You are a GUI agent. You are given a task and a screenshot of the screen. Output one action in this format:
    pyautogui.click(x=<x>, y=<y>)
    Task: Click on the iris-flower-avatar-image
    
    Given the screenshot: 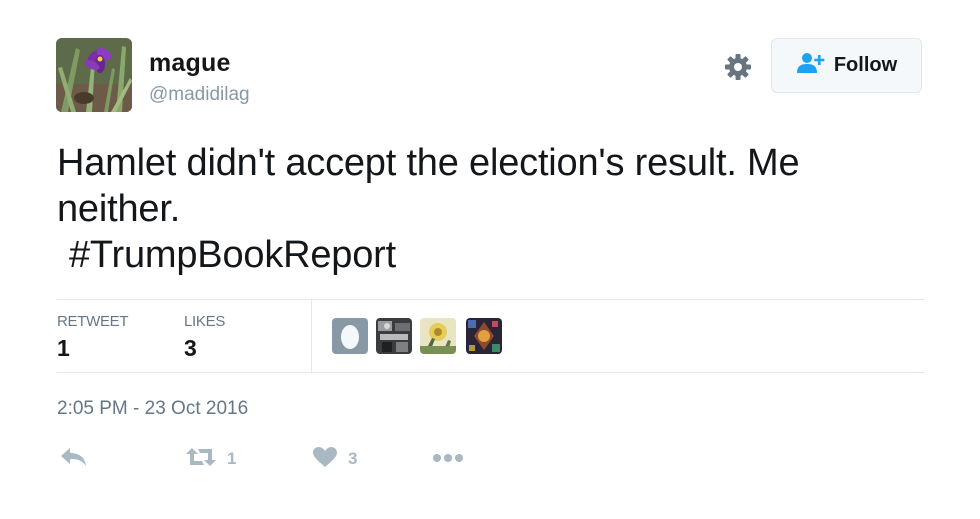 What is the action you would take?
    pyautogui.click(x=94, y=75)
    